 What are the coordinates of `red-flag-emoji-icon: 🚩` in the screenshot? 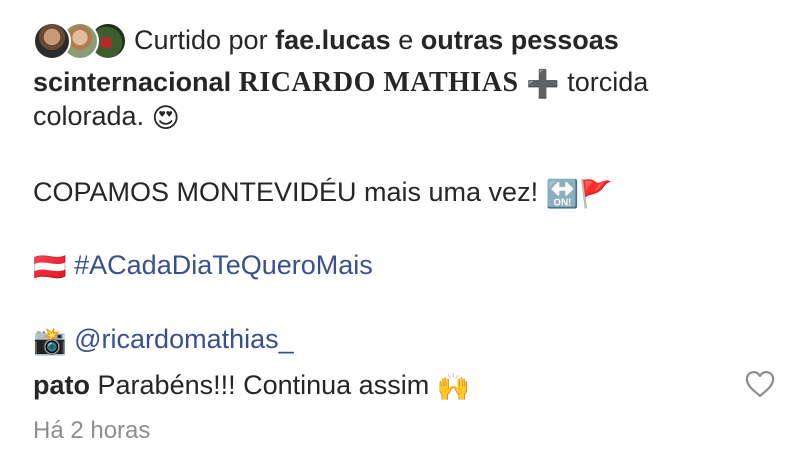 It's located at (596, 193).